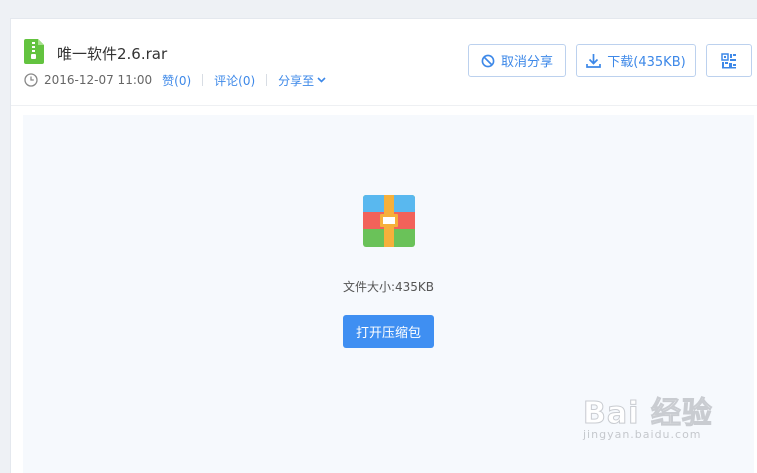 The height and width of the screenshot is (473, 757). Describe the element at coordinates (642, 434) in the screenshot. I see `watermark-url: jingyan.baidu.com` at that location.